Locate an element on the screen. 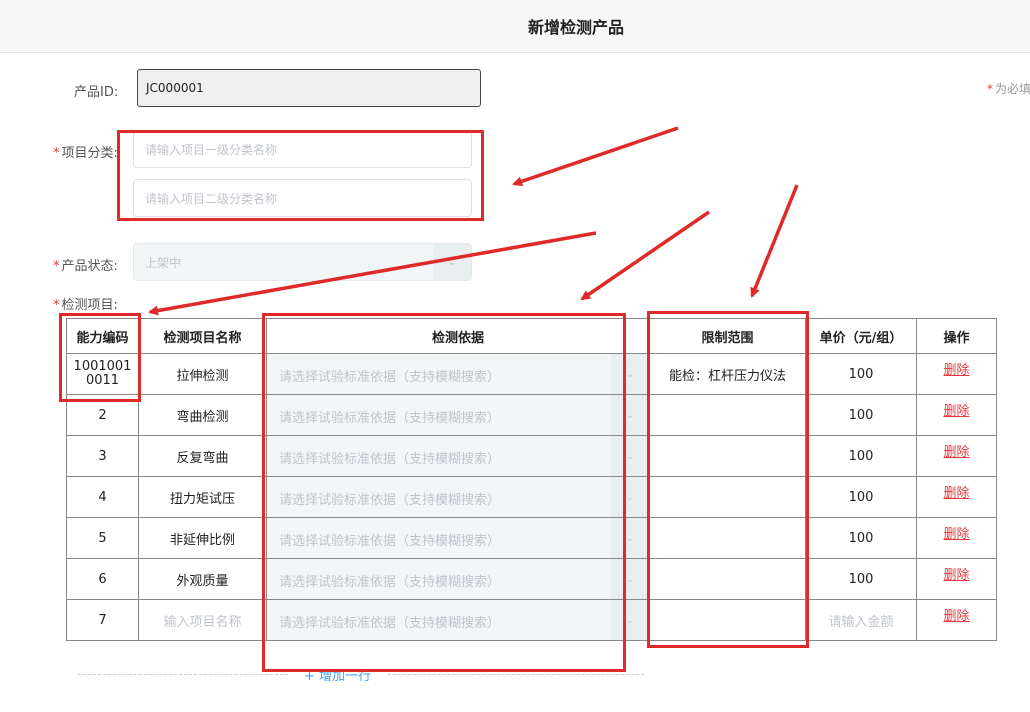 The width and height of the screenshot is (1030, 712). code-cell: 5 is located at coordinates (102, 538).